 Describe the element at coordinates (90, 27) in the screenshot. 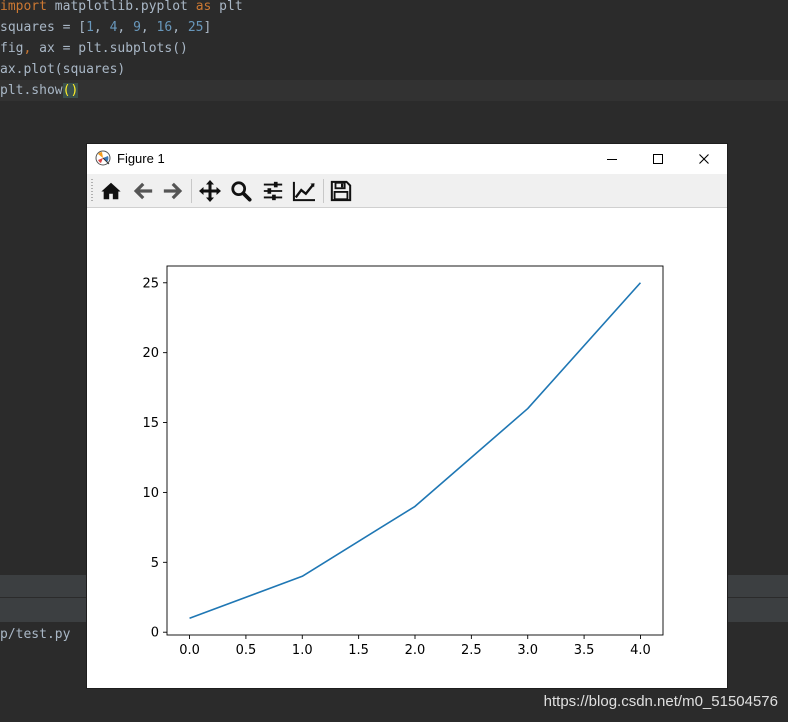

I see `code-token: 1` at that location.